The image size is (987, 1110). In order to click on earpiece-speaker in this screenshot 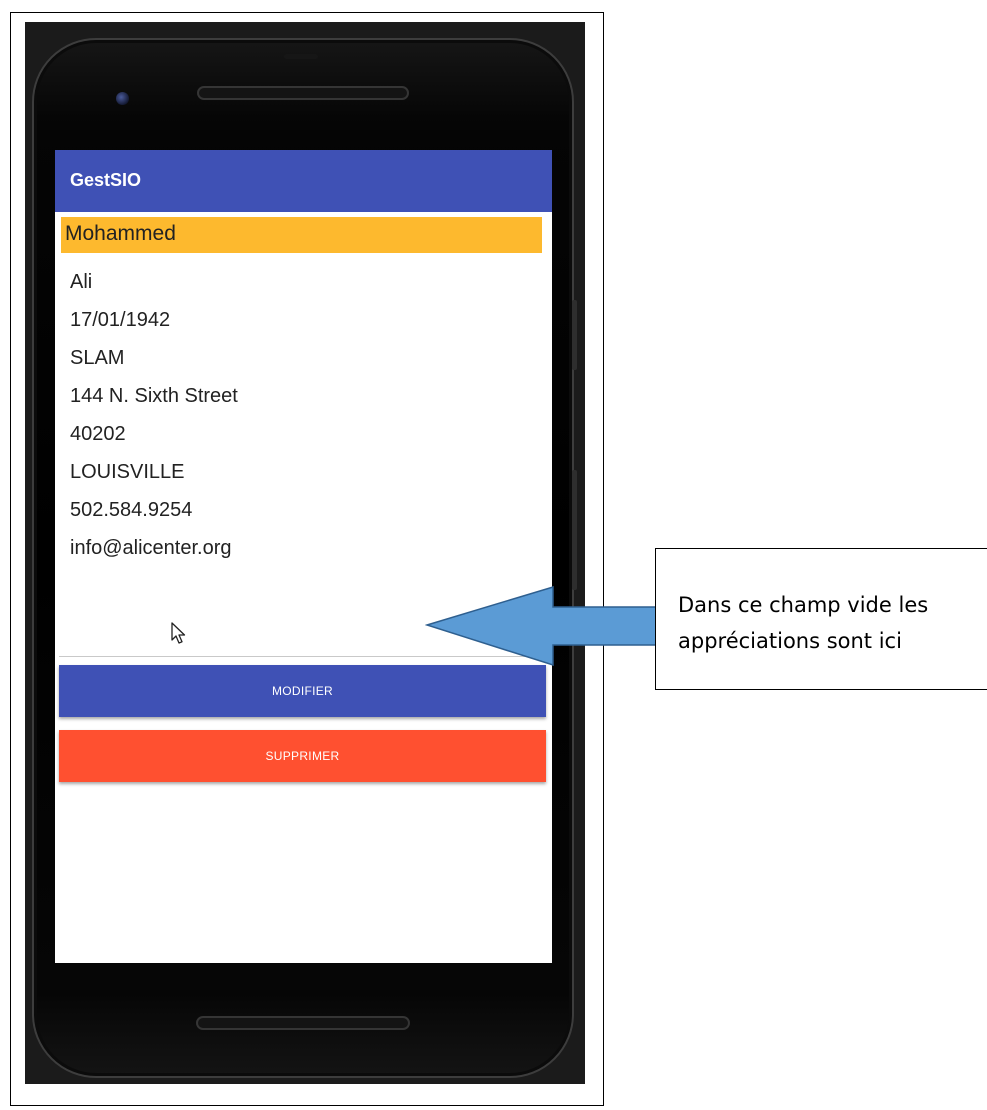, I will do `click(303, 93)`.